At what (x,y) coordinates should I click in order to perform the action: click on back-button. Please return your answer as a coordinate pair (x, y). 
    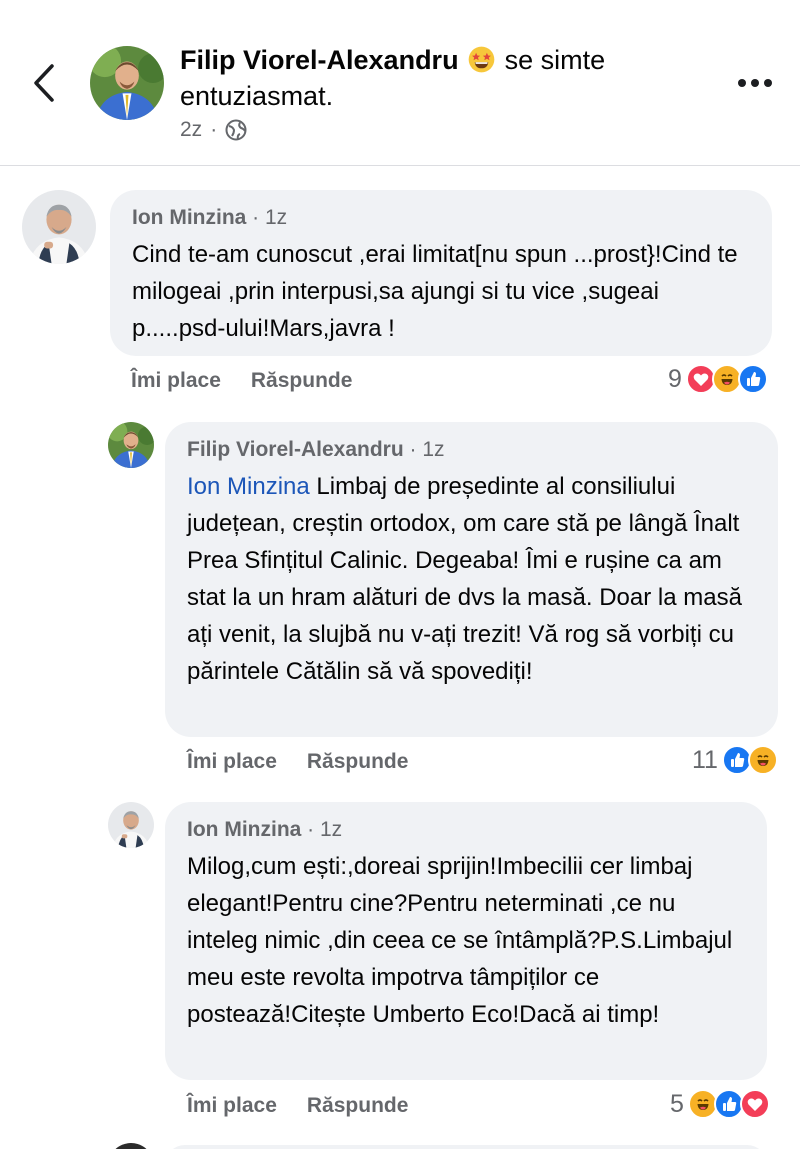
    Looking at the image, I should click on (44, 83).